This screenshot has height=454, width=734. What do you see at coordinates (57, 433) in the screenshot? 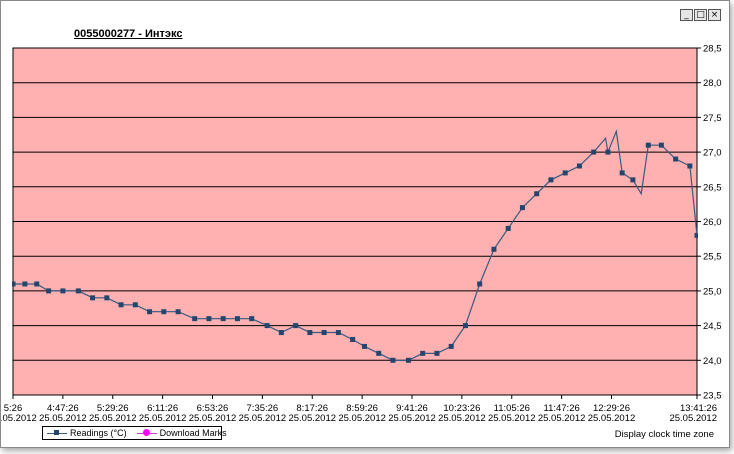
I see `readings-legend-swatch` at bounding box center [57, 433].